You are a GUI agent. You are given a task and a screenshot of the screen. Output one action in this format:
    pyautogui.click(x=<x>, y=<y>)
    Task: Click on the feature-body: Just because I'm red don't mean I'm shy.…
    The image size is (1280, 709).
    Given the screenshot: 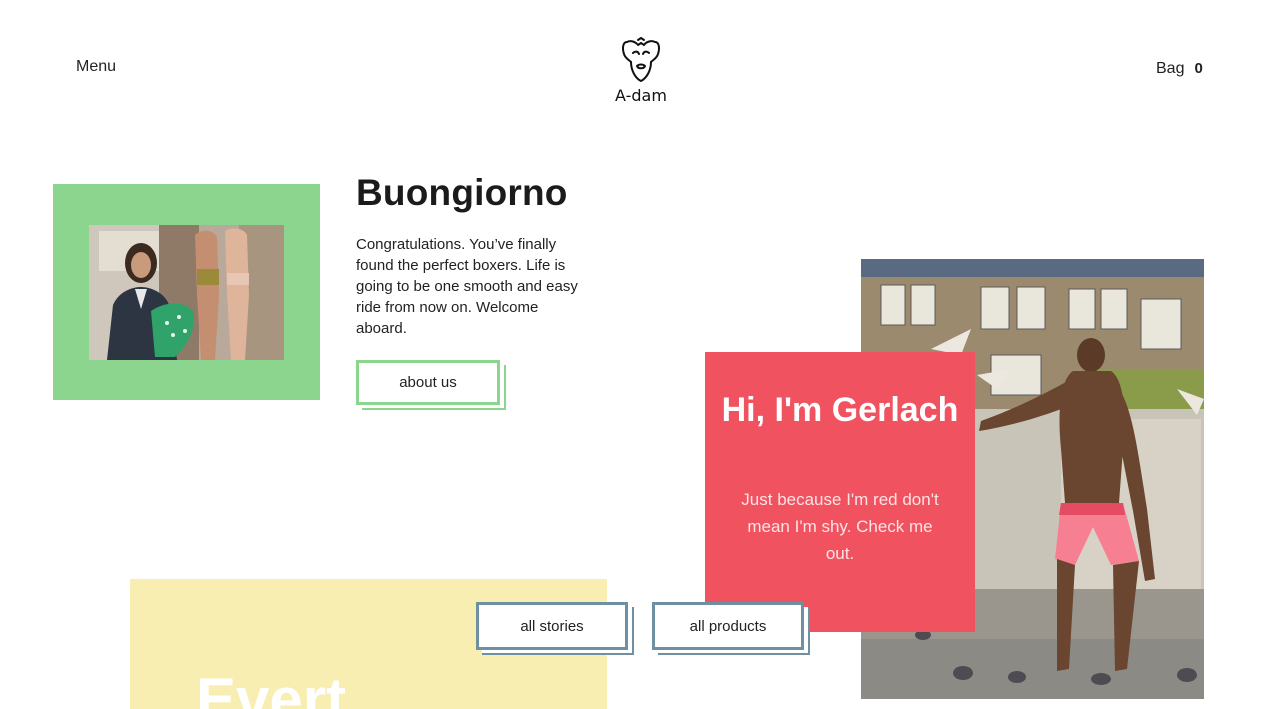 What is the action you would take?
    pyautogui.click(x=840, y=526)
    